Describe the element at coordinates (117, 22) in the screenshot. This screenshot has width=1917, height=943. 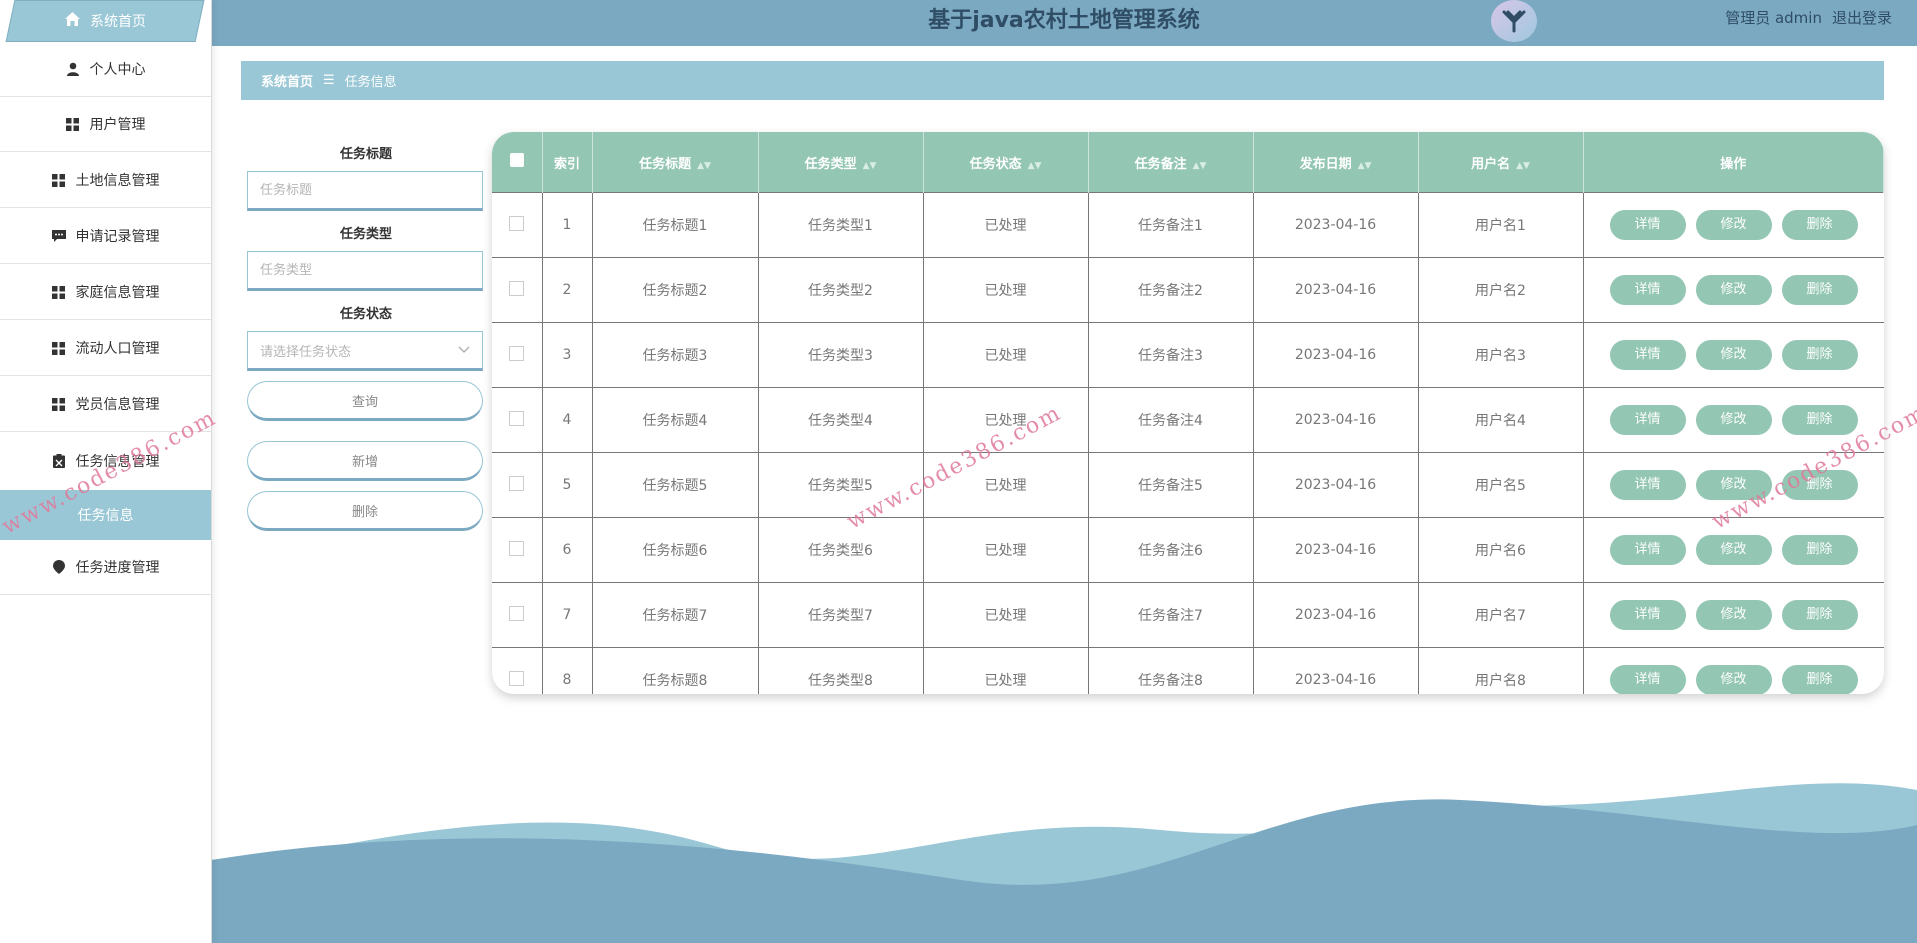
I see `sidebar-home-label: 系统首页` at that location.